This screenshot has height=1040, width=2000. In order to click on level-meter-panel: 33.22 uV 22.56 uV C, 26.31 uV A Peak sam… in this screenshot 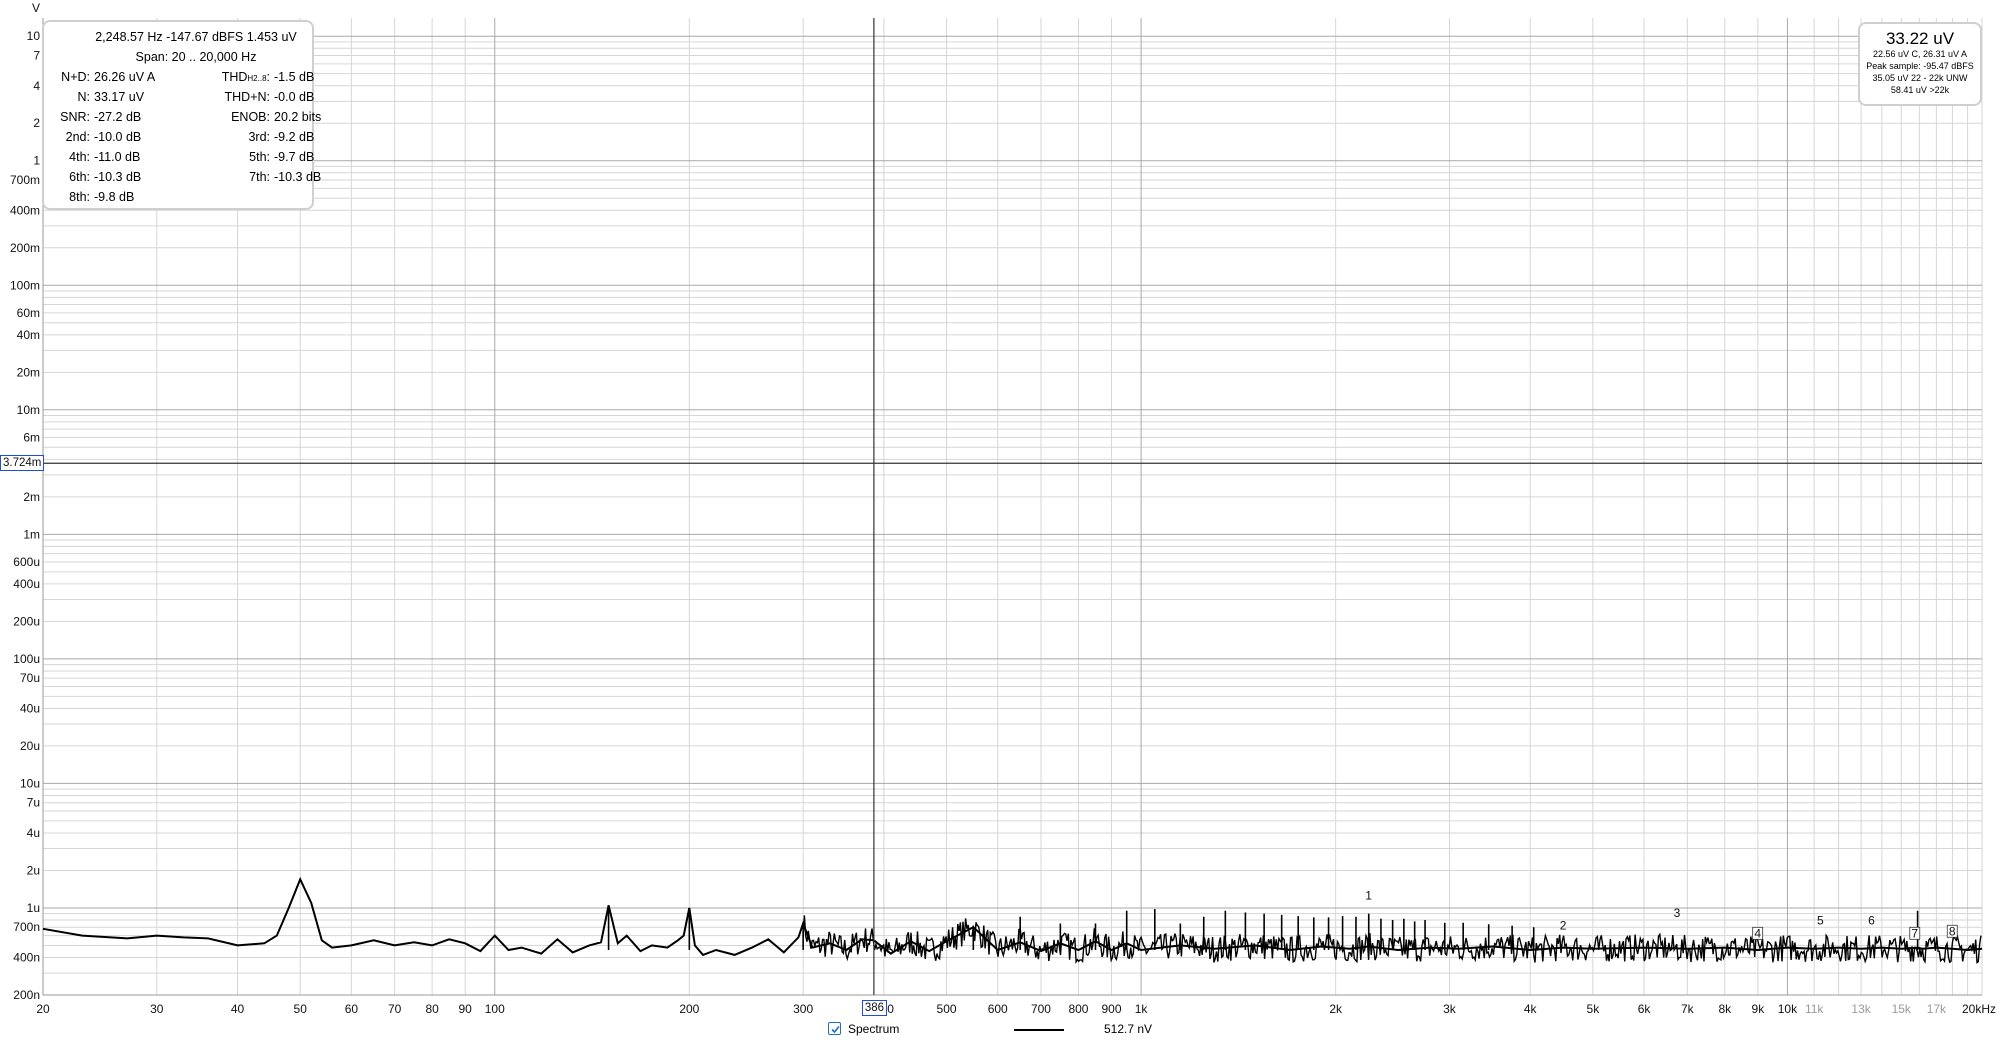, I will do `click(1920, 64)`.